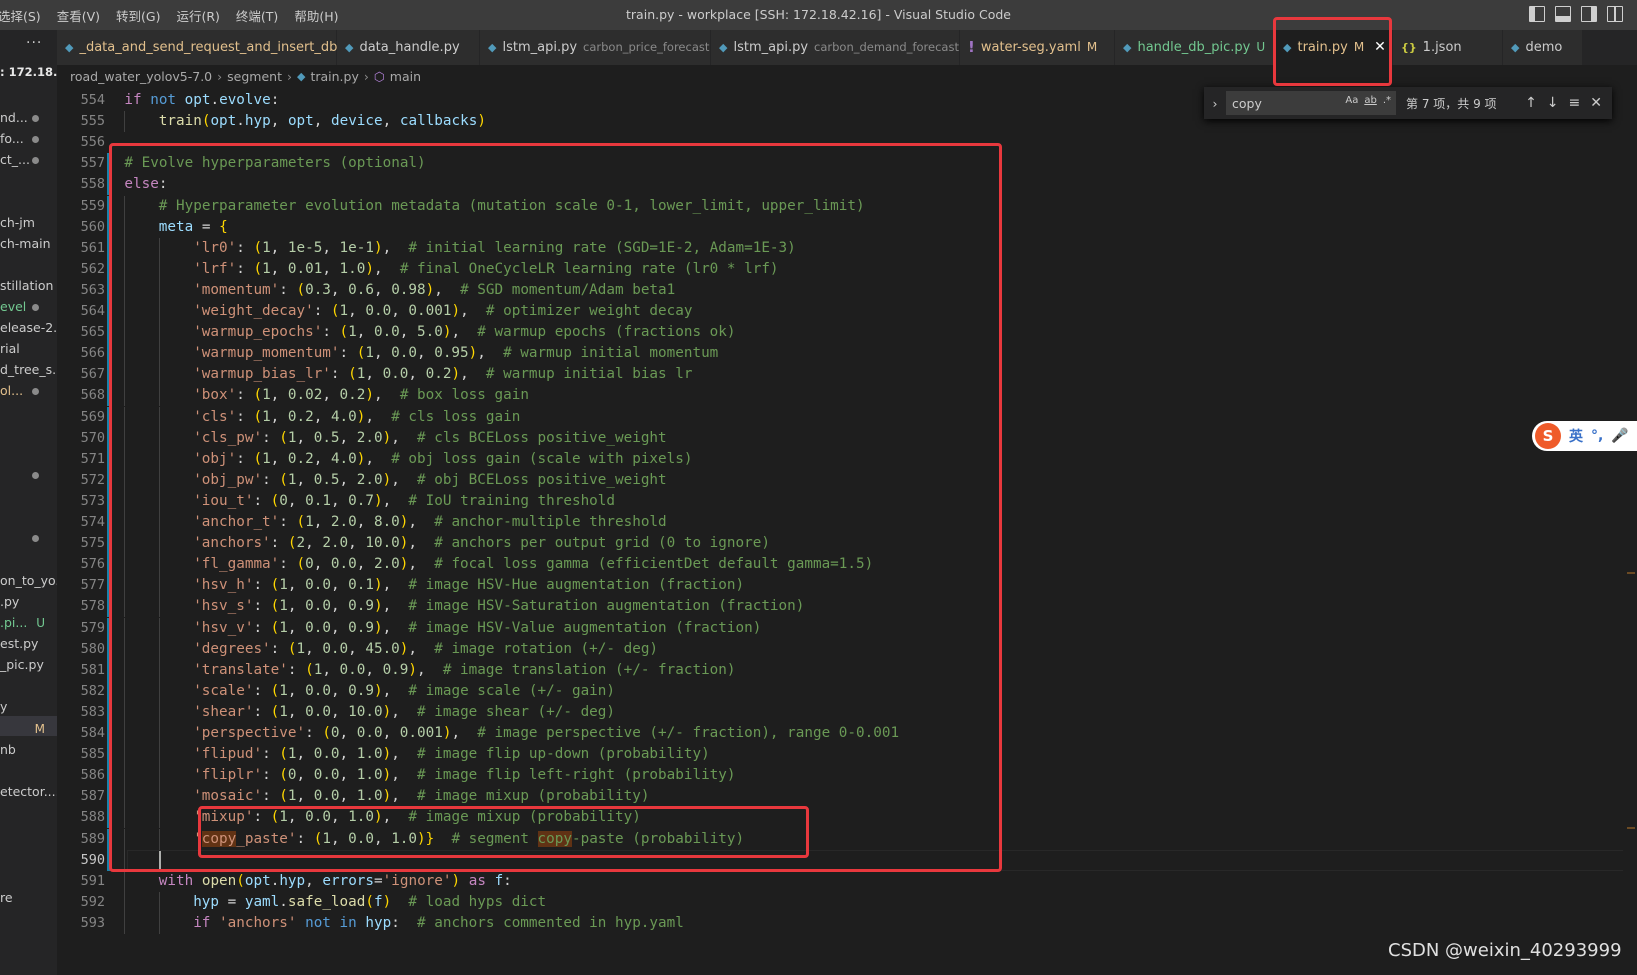 The image size is (1637, 975). Describe the element at coordinates (1553, 103) in the screenshot. I see `next-match-icon: ↓` at that location.